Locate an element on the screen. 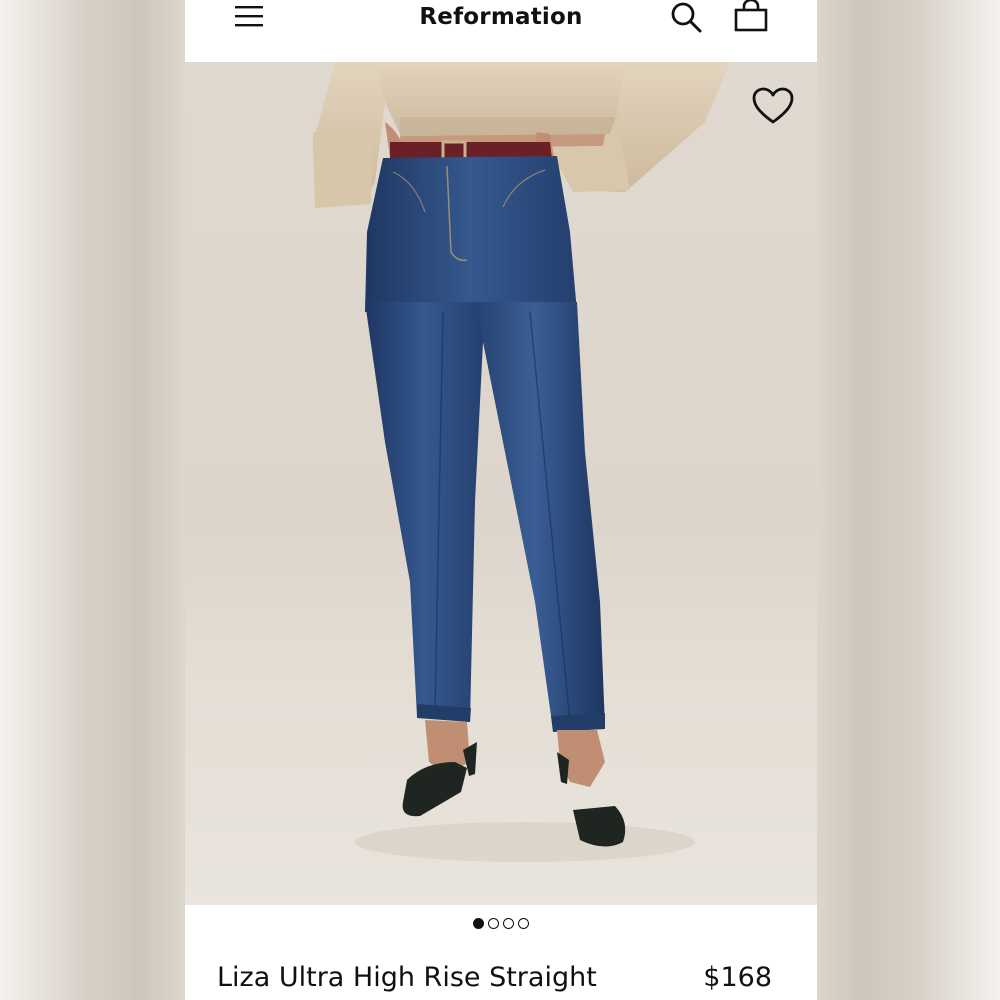 Image resolution: width=1000 pixels, height=1000 pixels. top-header: Reformation is located at coordinates (501, 31).